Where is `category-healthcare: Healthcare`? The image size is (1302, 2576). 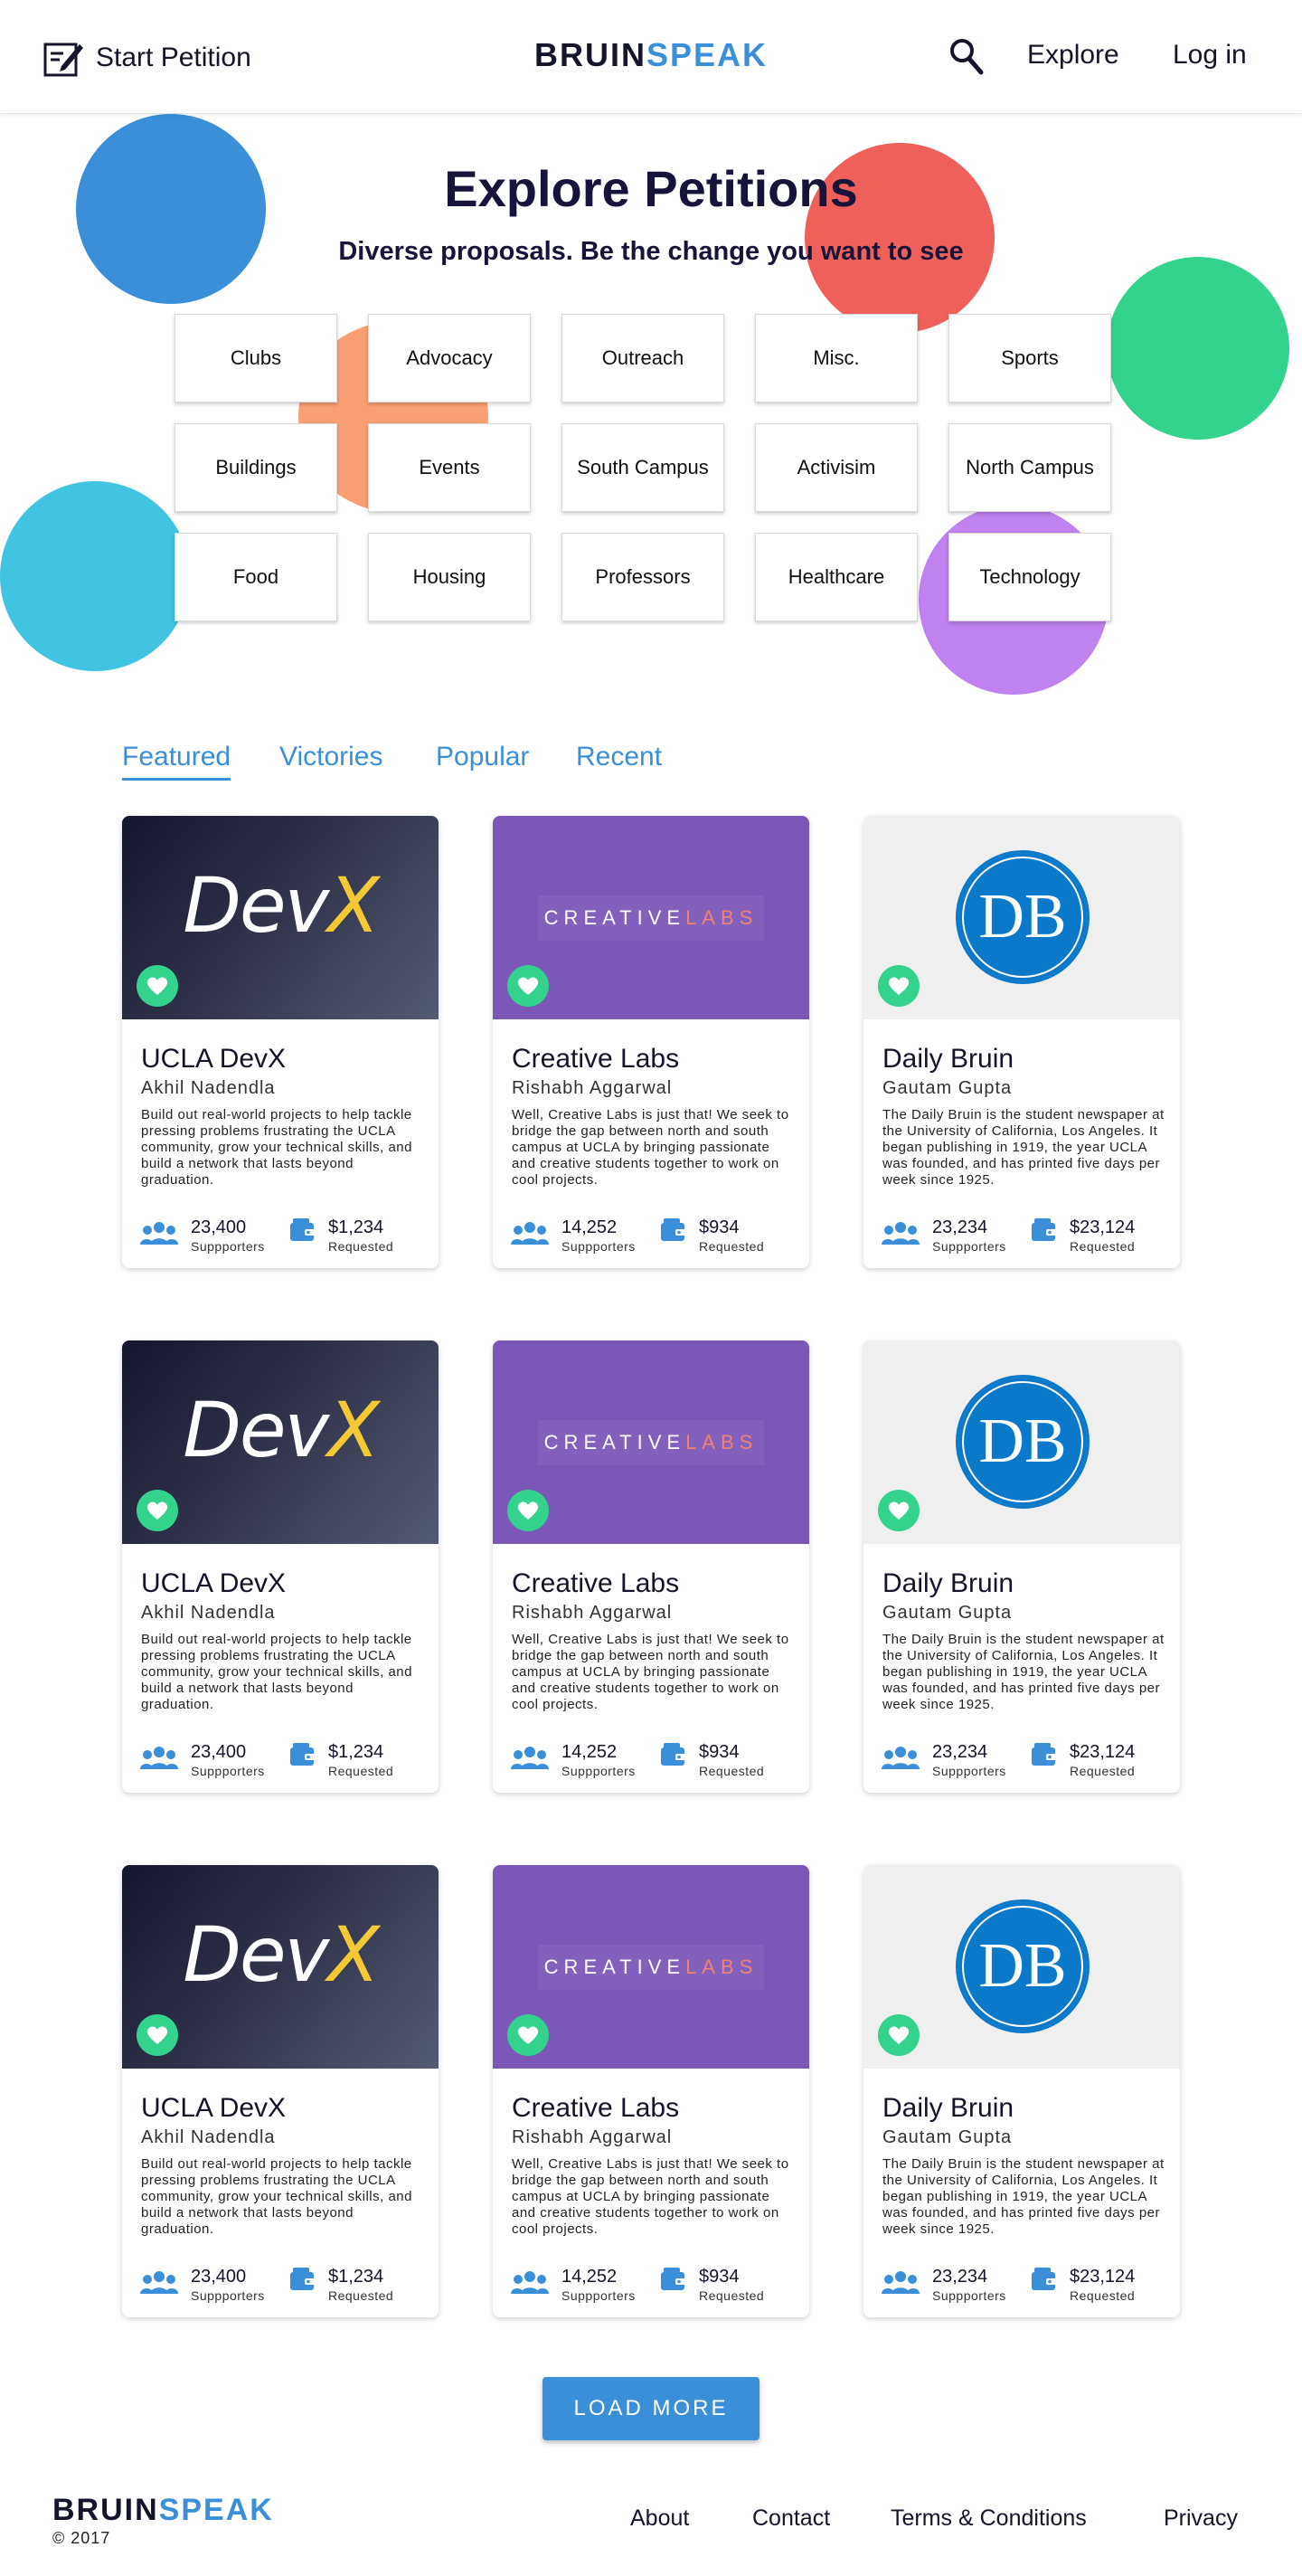
category-healthcare: Healthcare is located at coordinates (837, 577).